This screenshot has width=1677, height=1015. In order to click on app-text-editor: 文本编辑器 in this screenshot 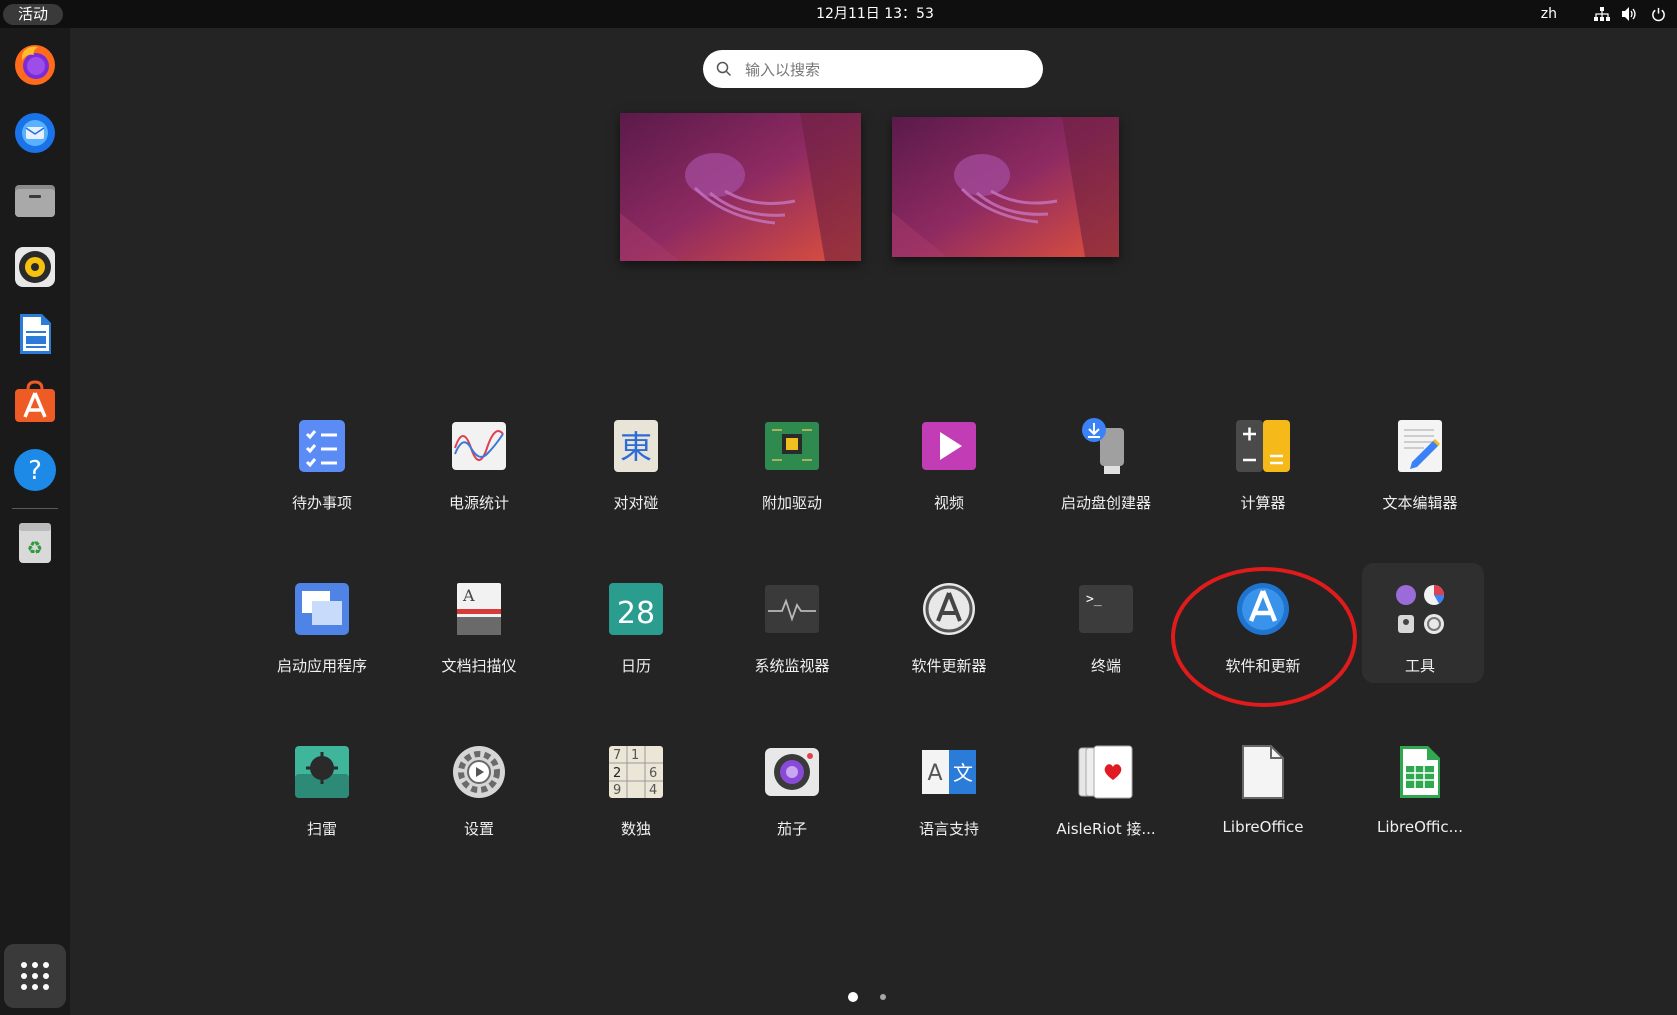, I will do `click(1420, 473)`.